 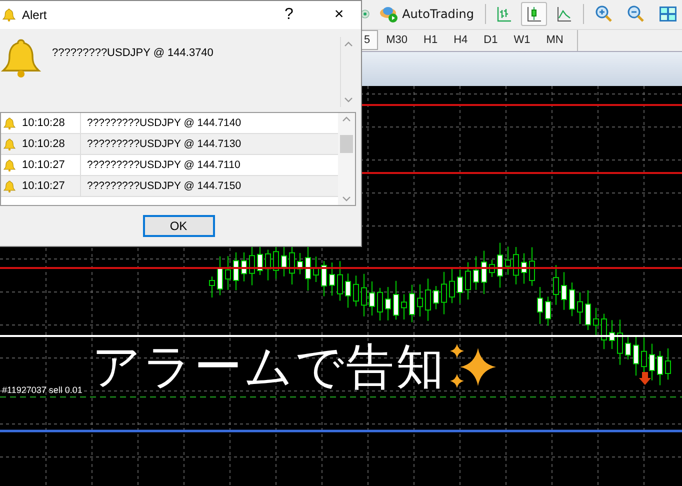 I want to click on message-cell-text: ?????????USDJPY @ 144.7130, so click(x=164, y=144).